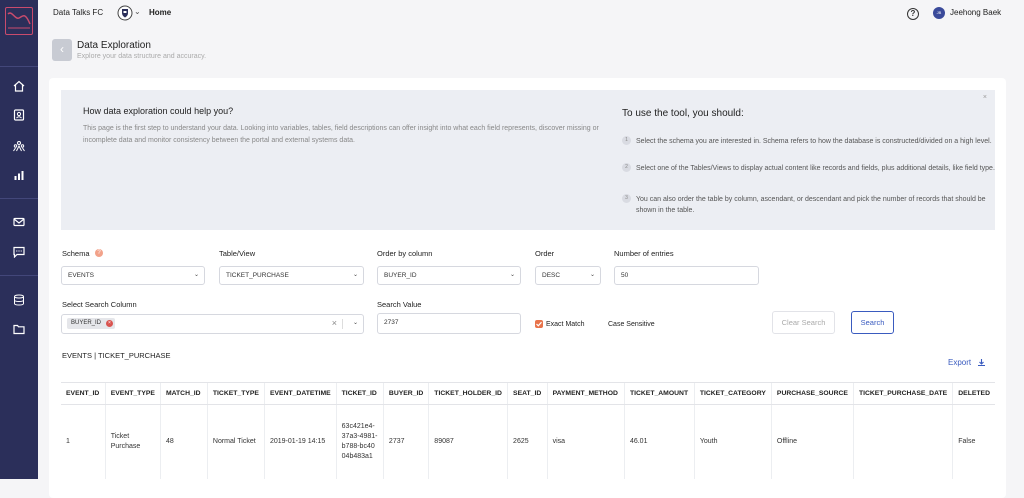 The height and width of the screenshot is (498, 1024). What do you see at coordinates (137, 11) in the screenshot?
I see `org-chevron-down-icon: ⌄` at bounding box center [137, 11].